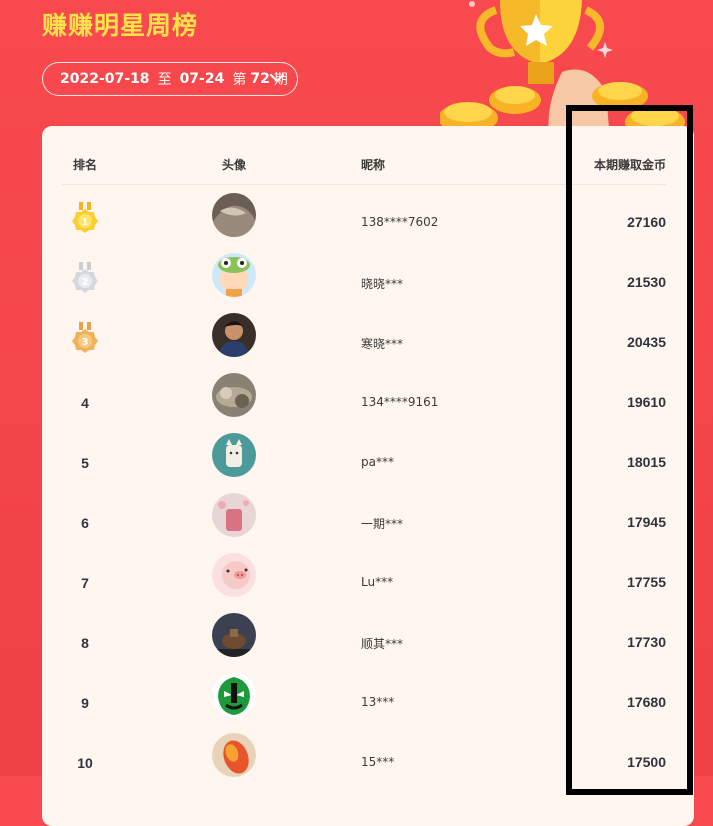 This screenshot has height=826, width=713. Describe the element at coordinates (85, 643) in the screenshot. I see `rank-number: 8` at that location.